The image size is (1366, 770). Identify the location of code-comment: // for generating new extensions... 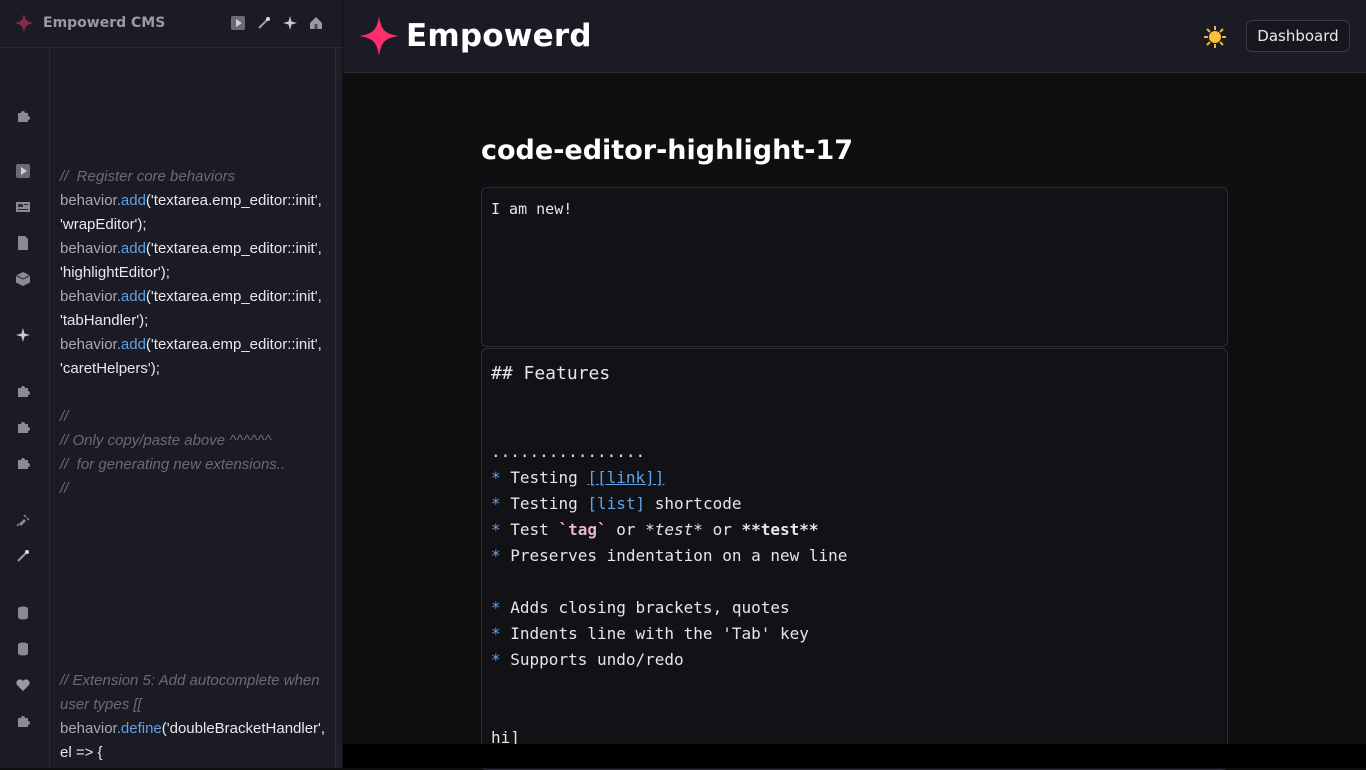
(173, 464).